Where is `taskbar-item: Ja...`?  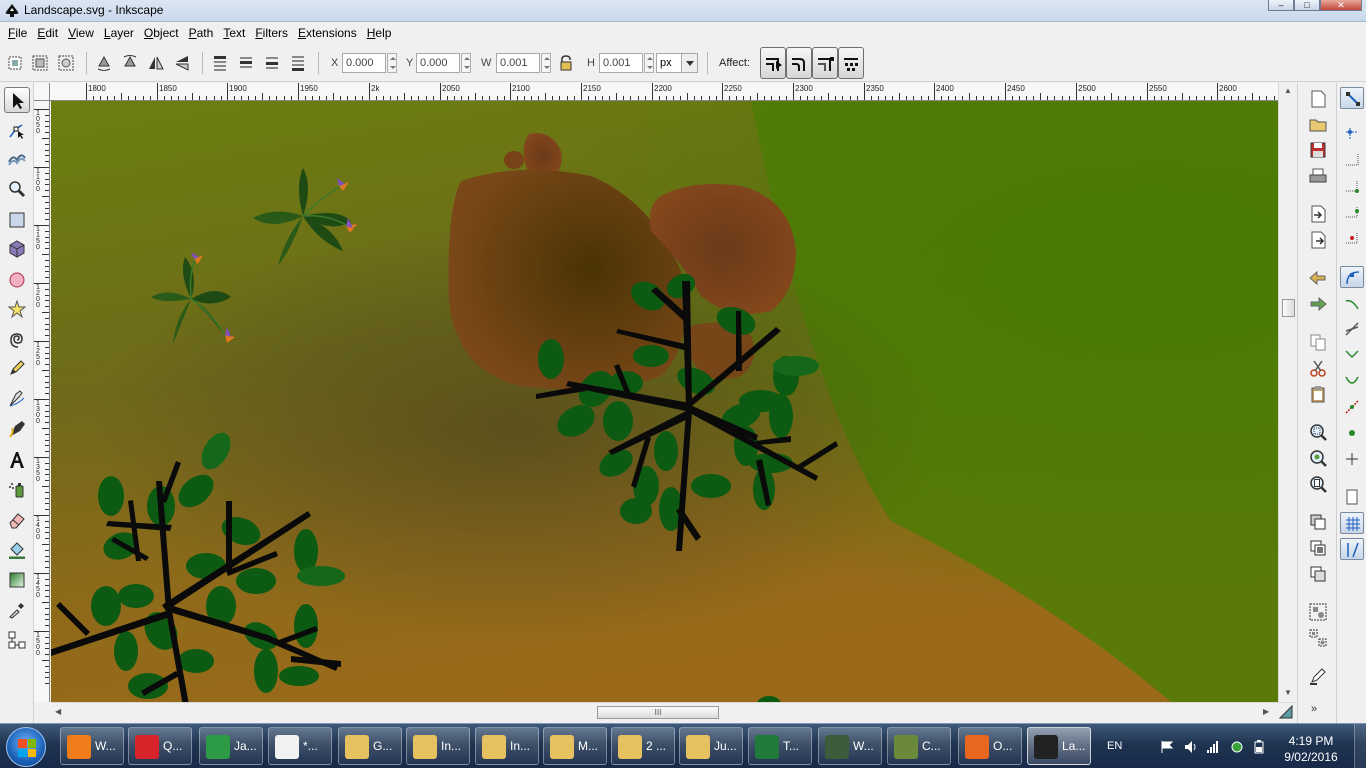 taskbar-item: Ja... is located at coordinates (231, 746).